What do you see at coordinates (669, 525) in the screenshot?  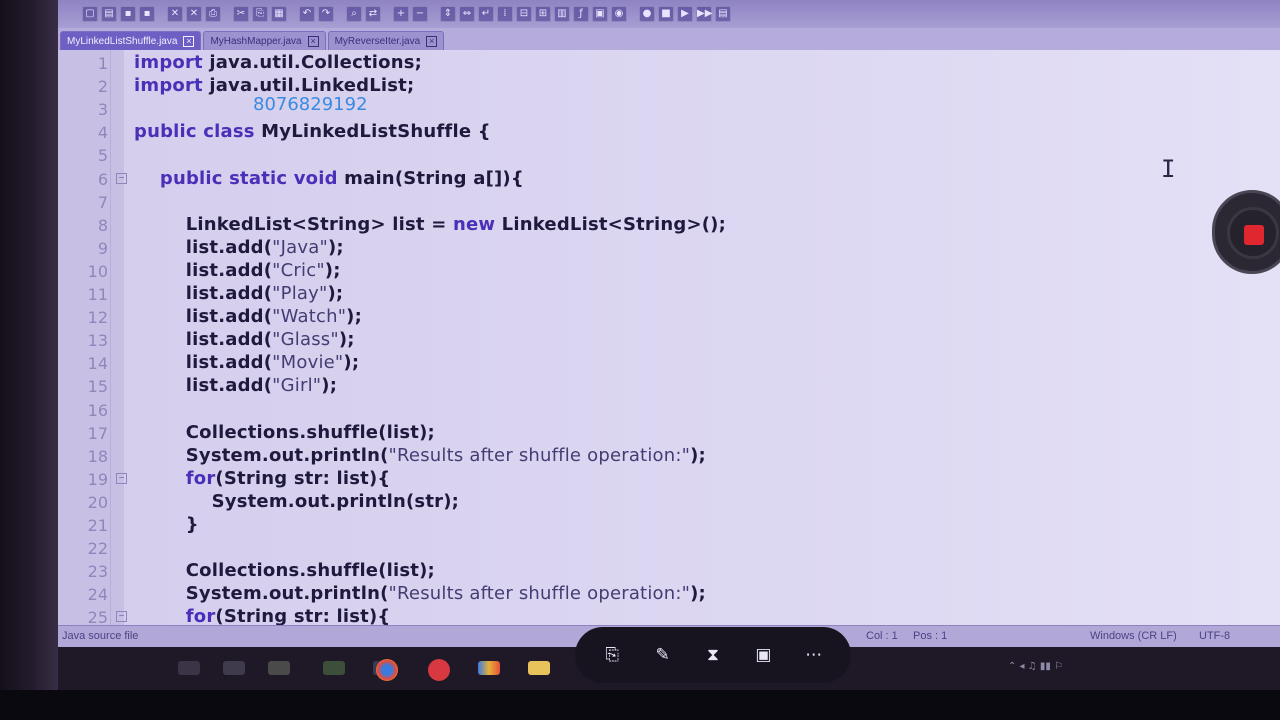 I see `code-line: 21 }` at bounding box center [669, 525].